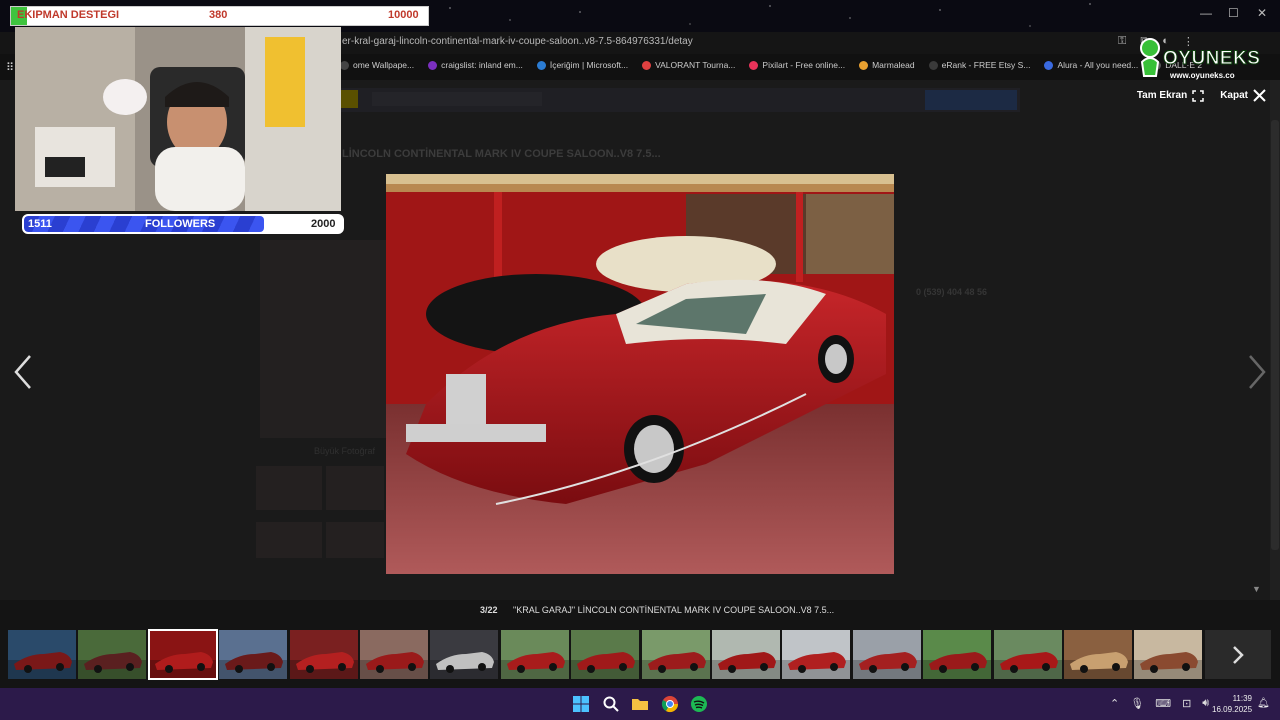 This screenshot has height=720, width=1280. I want to click on volume-icon: 🔊︎, so click(1205, 703).